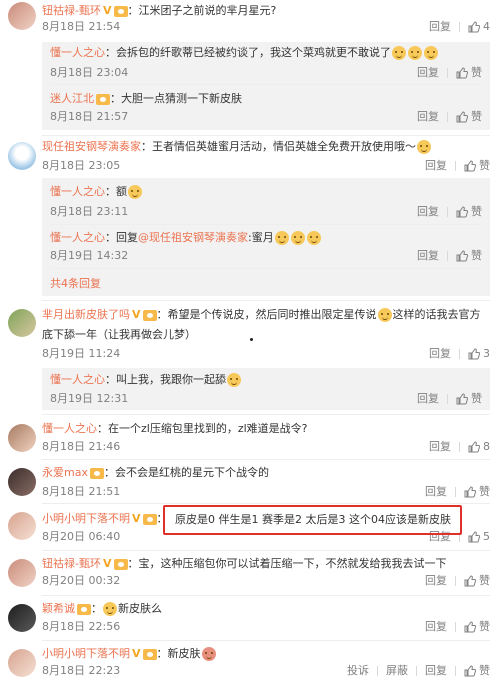  I want to click on timestamp: 8月18日 21:51, so click(81, 491).